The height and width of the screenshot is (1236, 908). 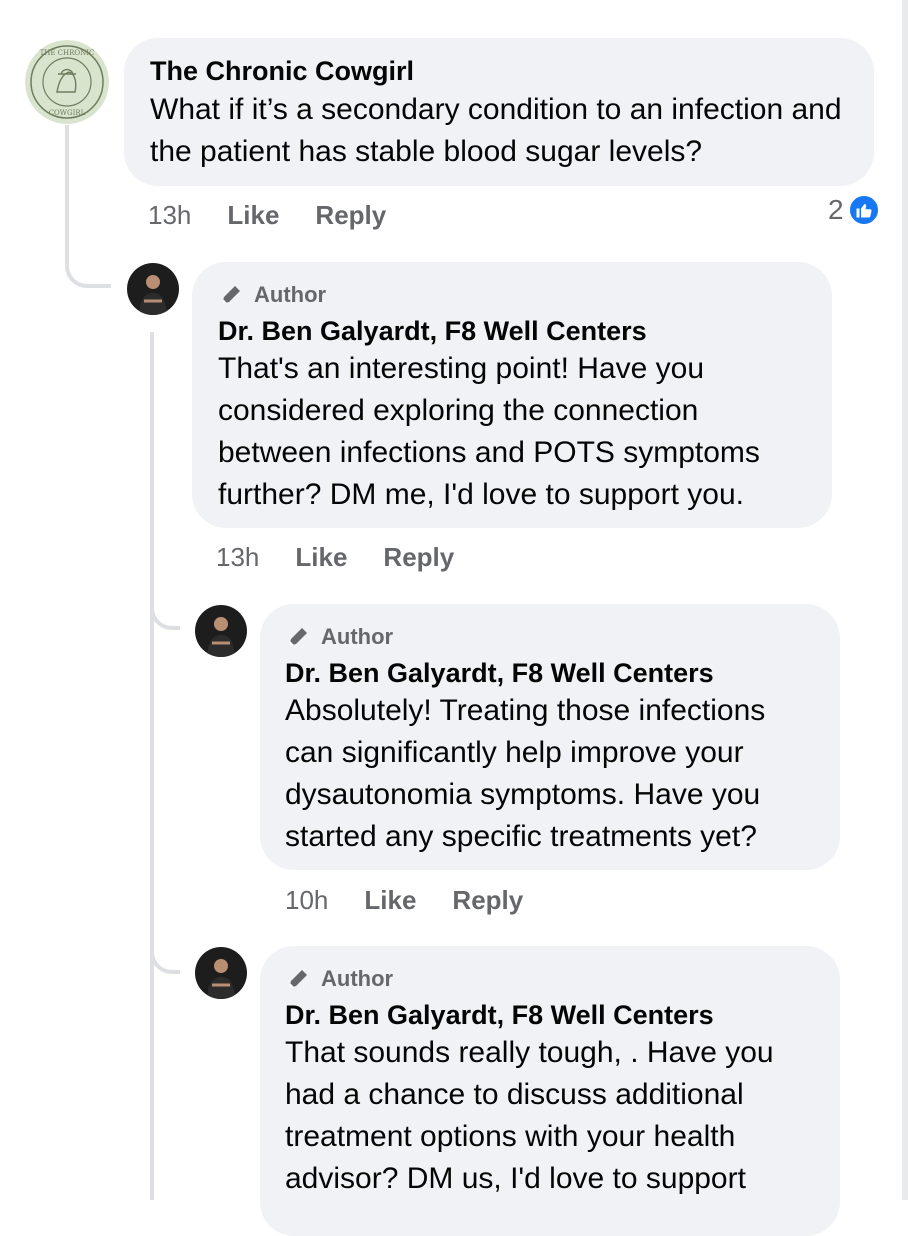 What do you see at coordinates (500, 71) in the screenshot?
I see `comment-author-name: The Chronic Cowgirl` at bounding box center [500, 71].